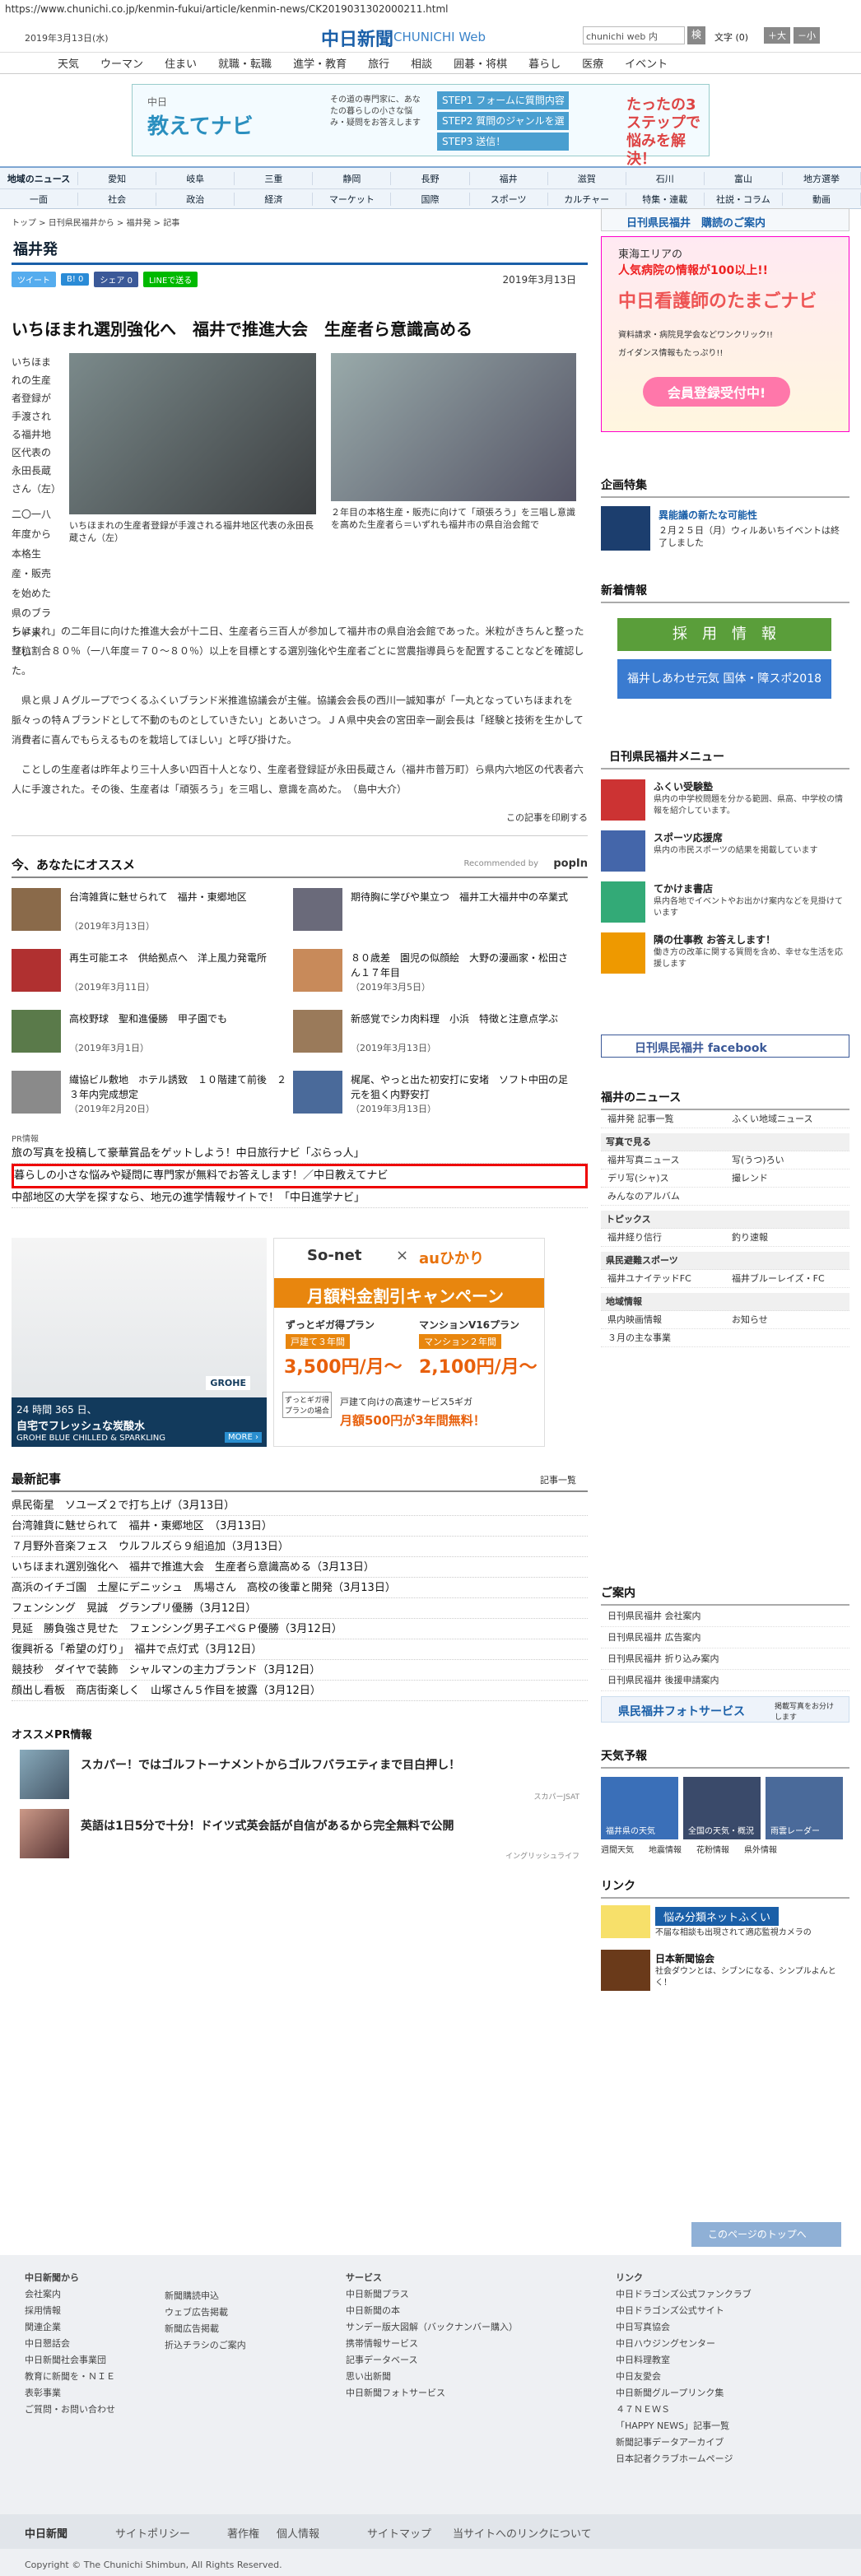  Describe the element at coordinates (725, 1046) in the screenshot. I see `facebook-box: 日刊県民福井 facebook` at that location.